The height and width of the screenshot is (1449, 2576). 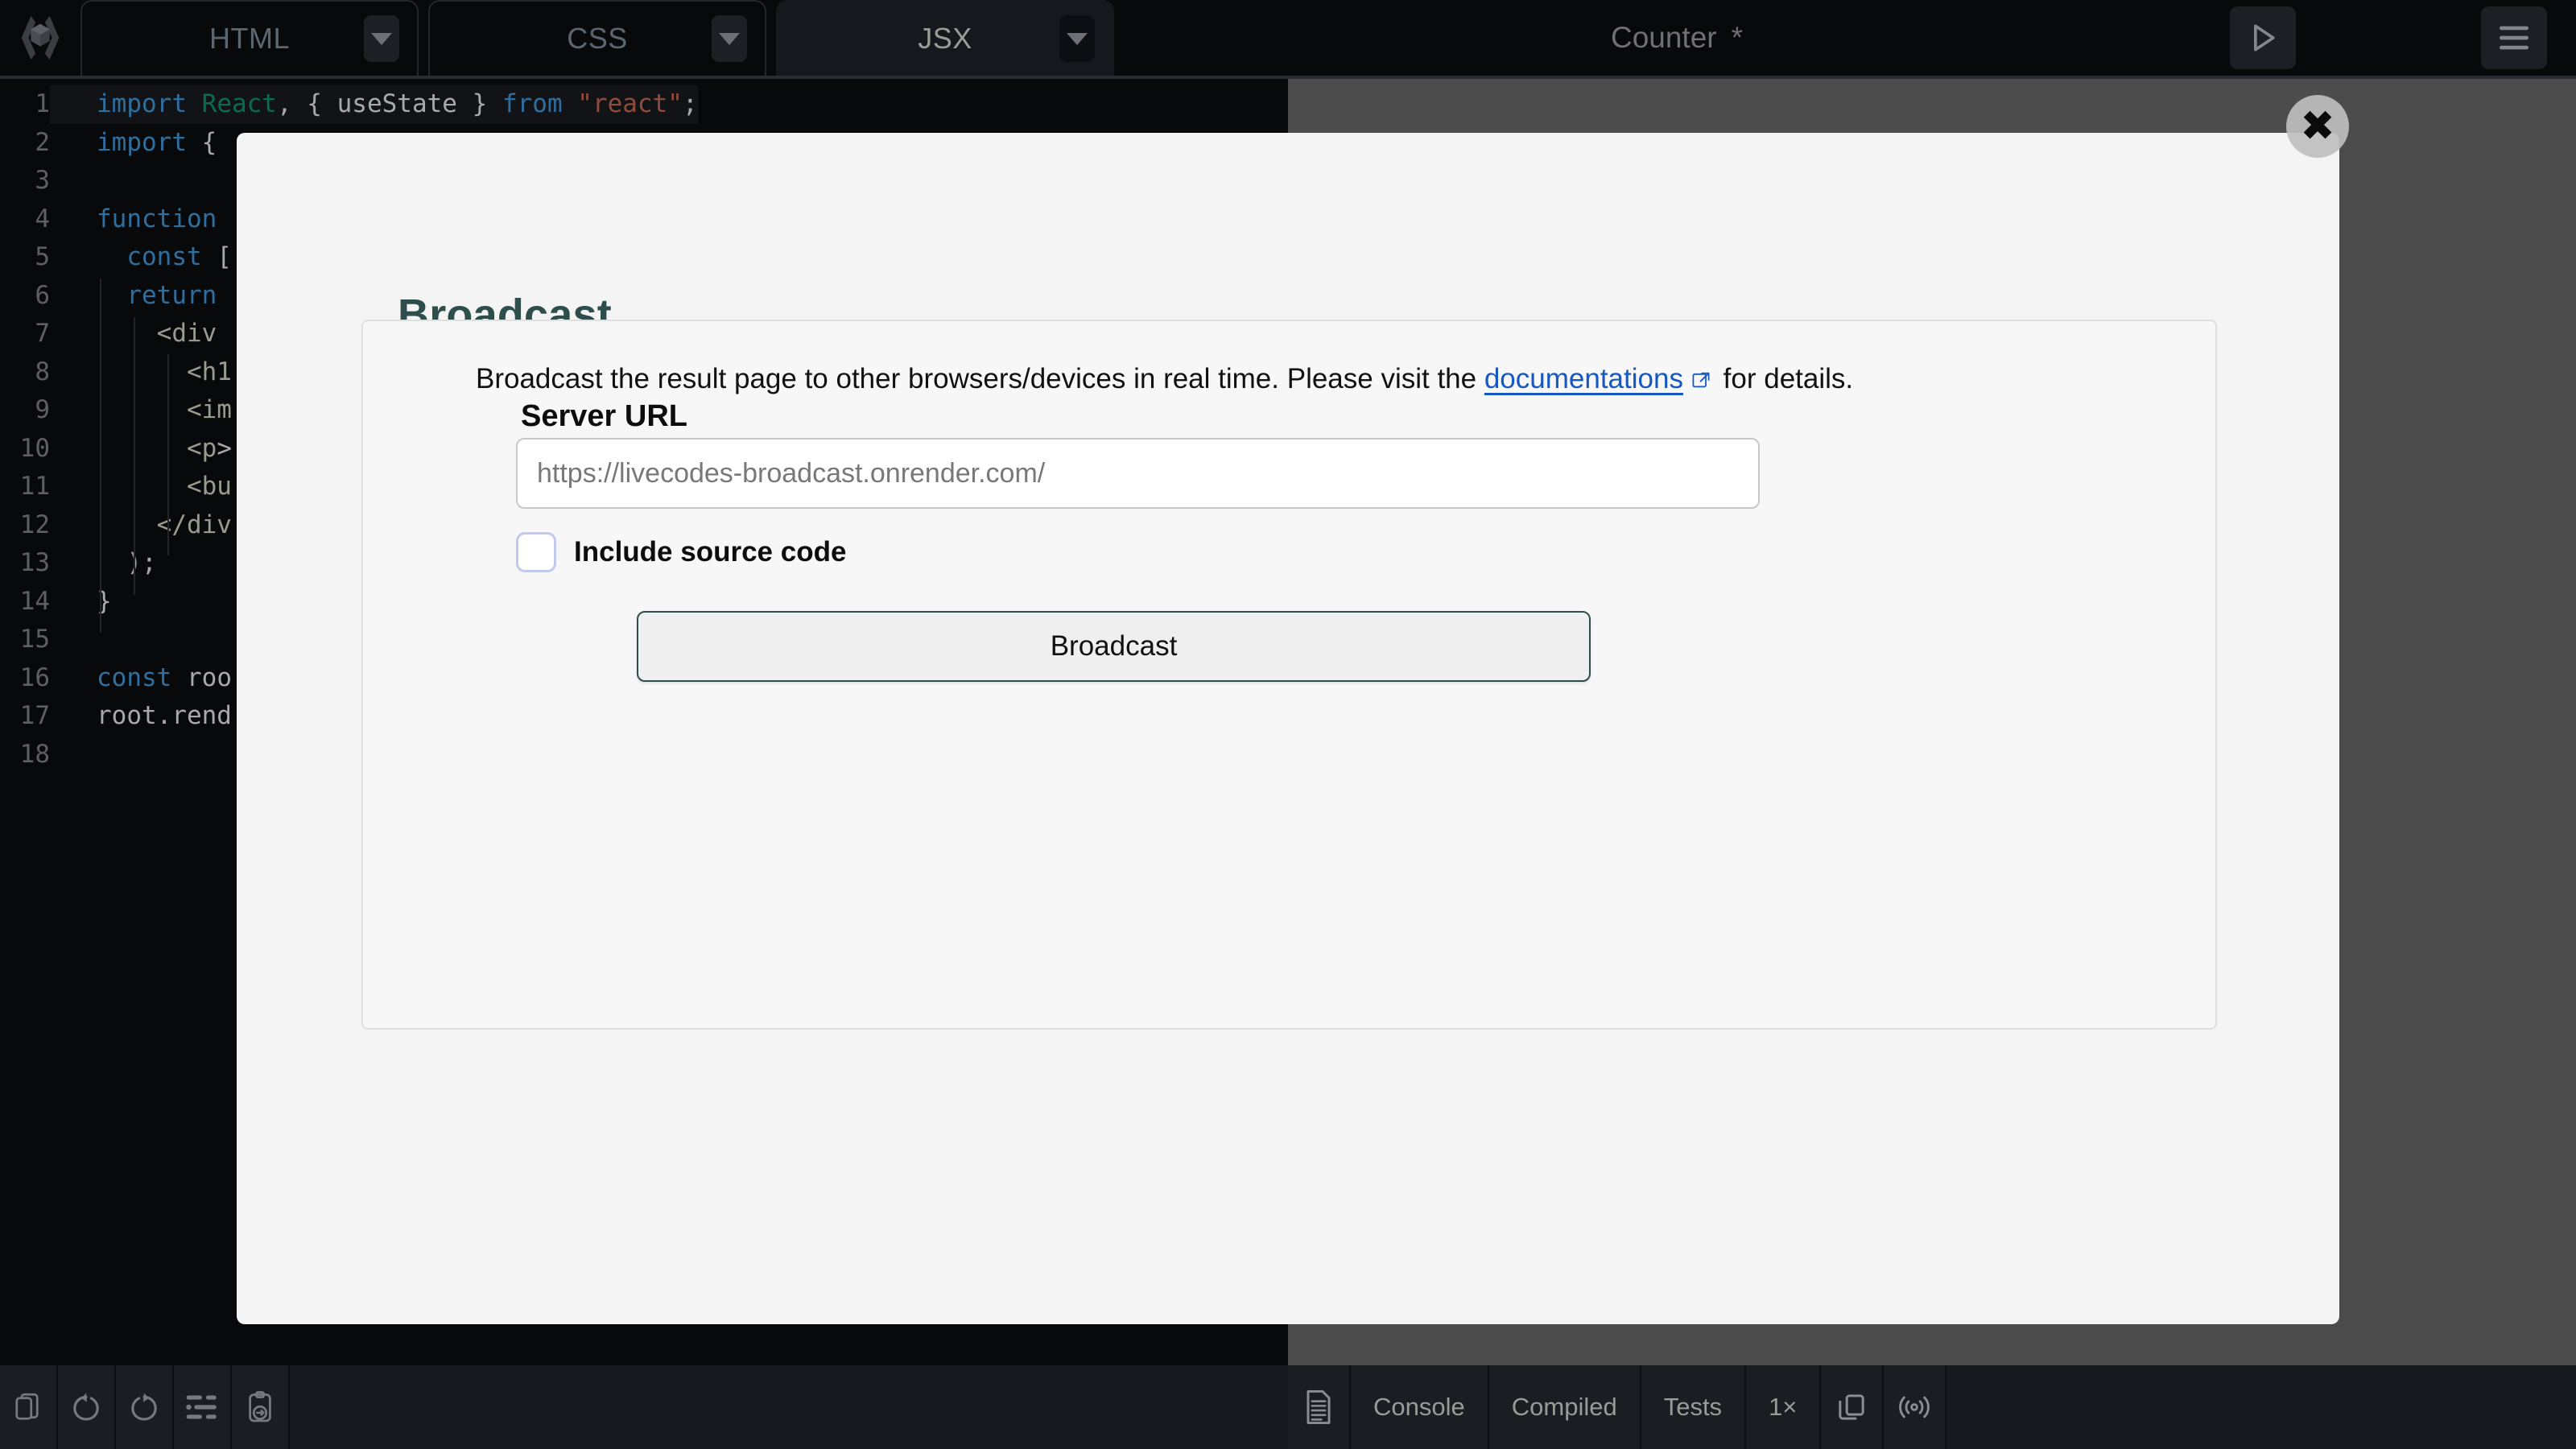 What do you see at coordinates (171, 295) in the screenshot?
I see `line-text: return` at bounding box center [171, 295].